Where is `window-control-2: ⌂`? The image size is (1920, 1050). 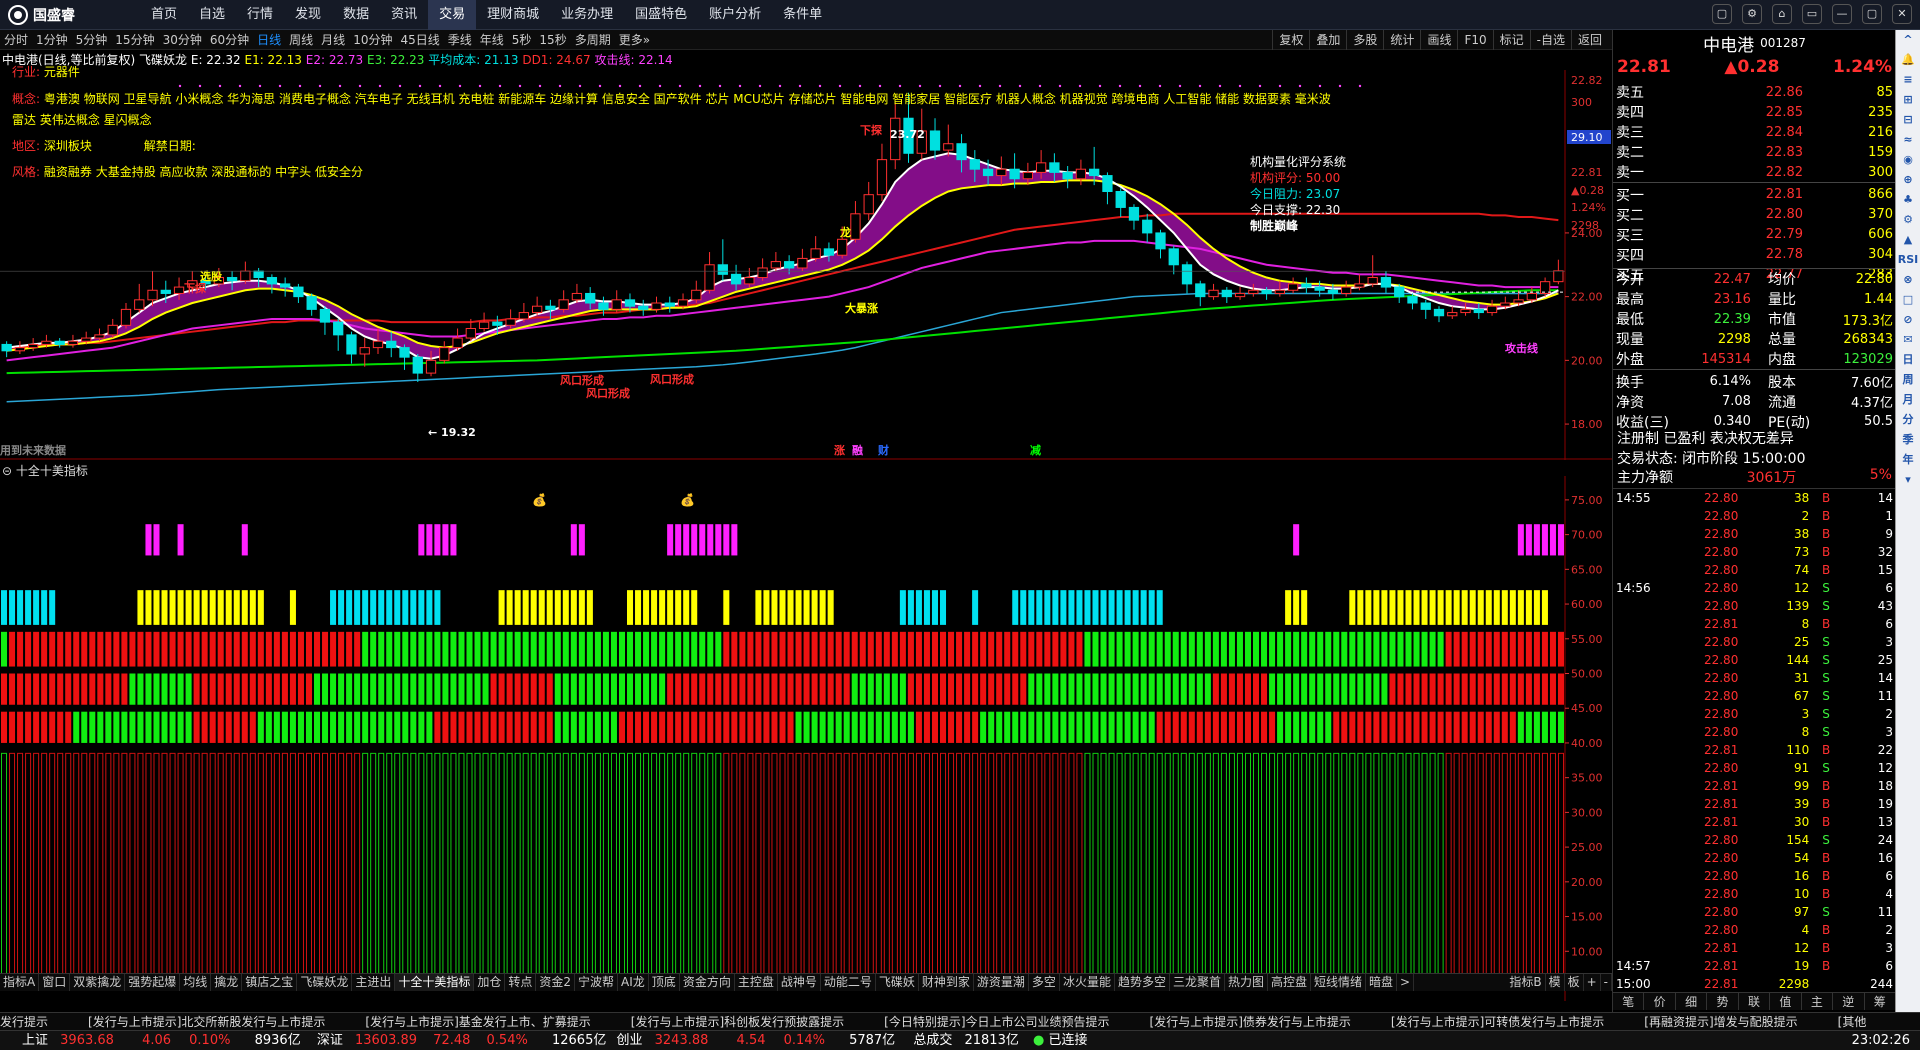 window-control-2: ⌂ is located at coordinates (1782, 14).